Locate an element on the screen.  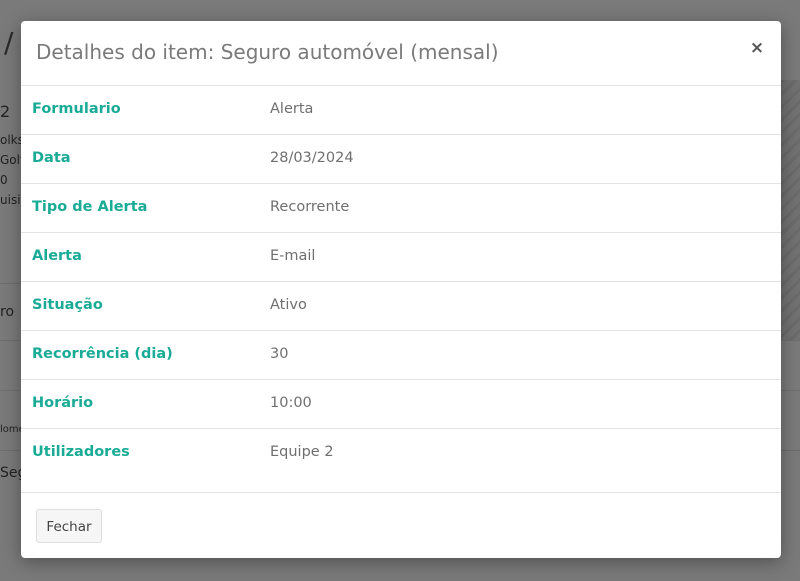
detail-label: Tipo de Alerta is located at coordinates (90, 207).